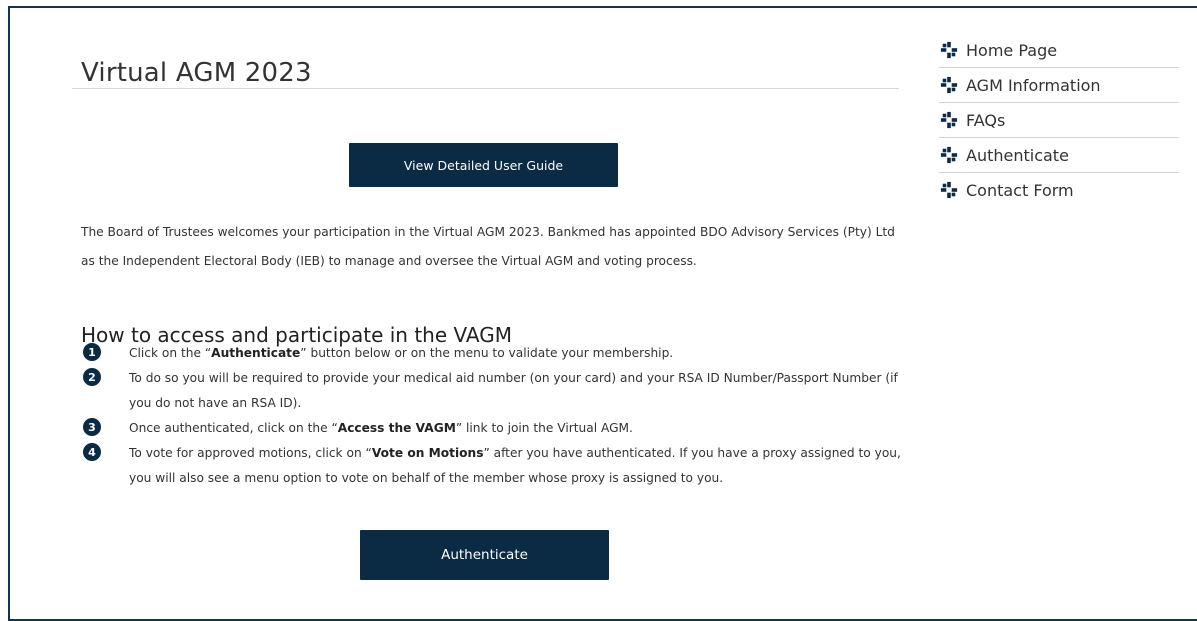 This screenshot has width=1197, height=621. Describe the element at coordinates (484, 555) in the screenshot. I see `authenticate-button: Authenticate` at that location.